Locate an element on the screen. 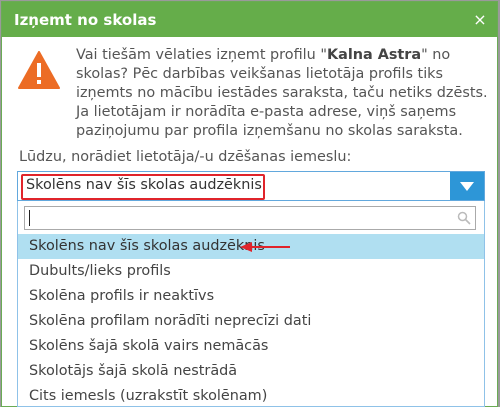  option-item: Skolotājs šajā skolā nestrādā is located at coordinates (251, 371).